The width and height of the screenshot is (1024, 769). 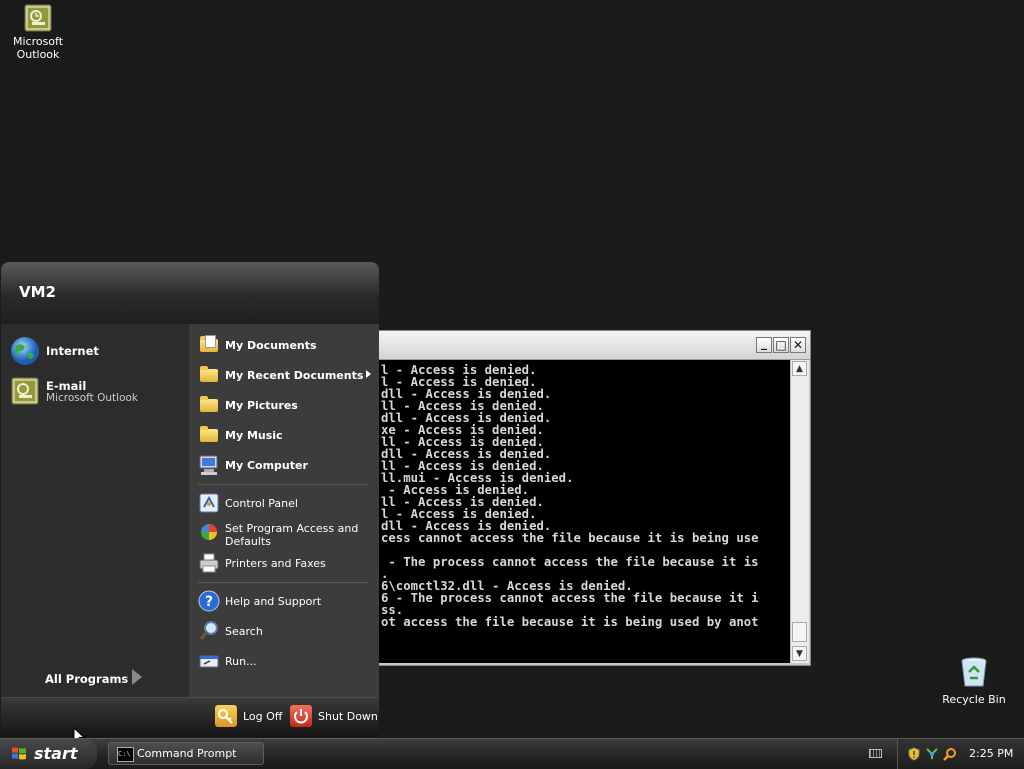 What do you see at coordinates (974, 672) in the screenshot?
I see `recycle-bin-icon` at bounding box center [974, 672].